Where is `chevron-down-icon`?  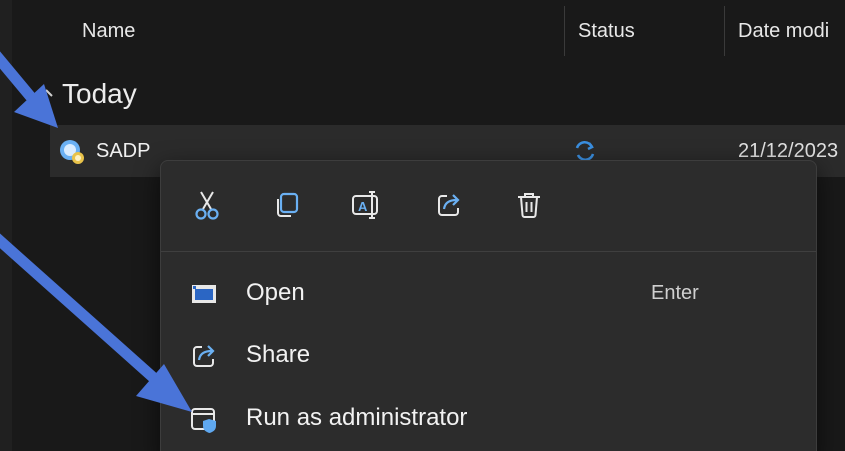 chevron-down-icon is located at coordinates (51, 94).